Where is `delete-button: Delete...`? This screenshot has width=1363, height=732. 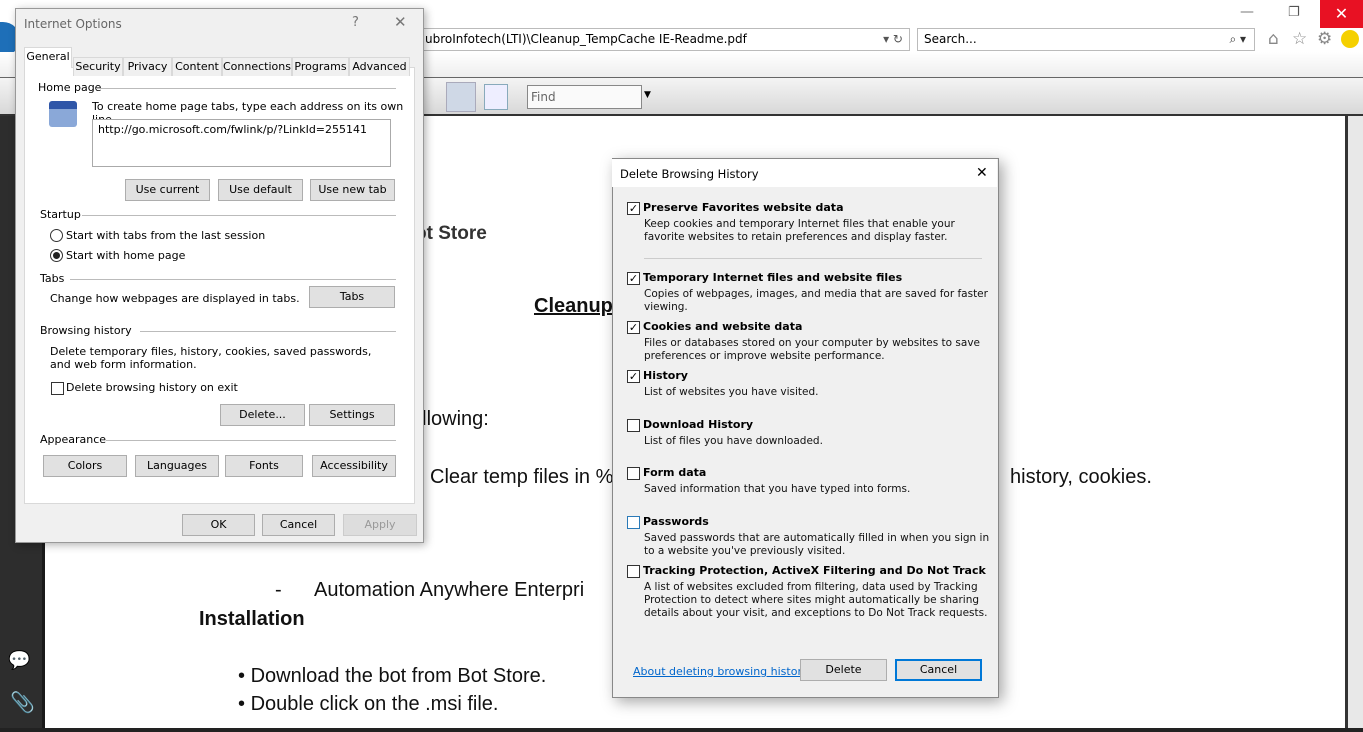
delete-button: Delete... is located at coordinates (262, 415).